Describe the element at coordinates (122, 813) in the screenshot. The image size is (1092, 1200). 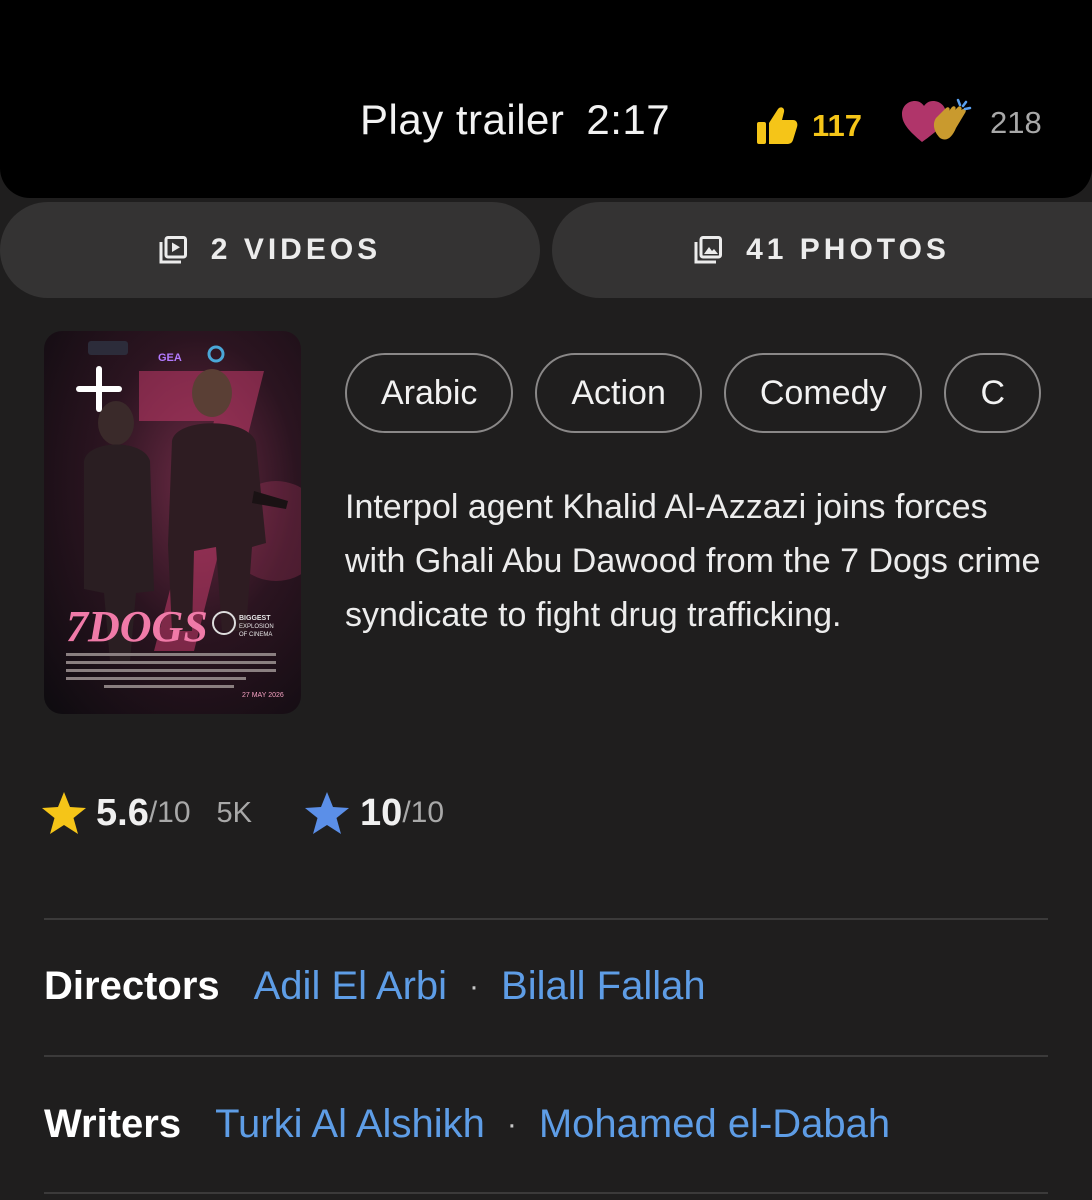
I see `imdb-rating: 5.6` at that location.